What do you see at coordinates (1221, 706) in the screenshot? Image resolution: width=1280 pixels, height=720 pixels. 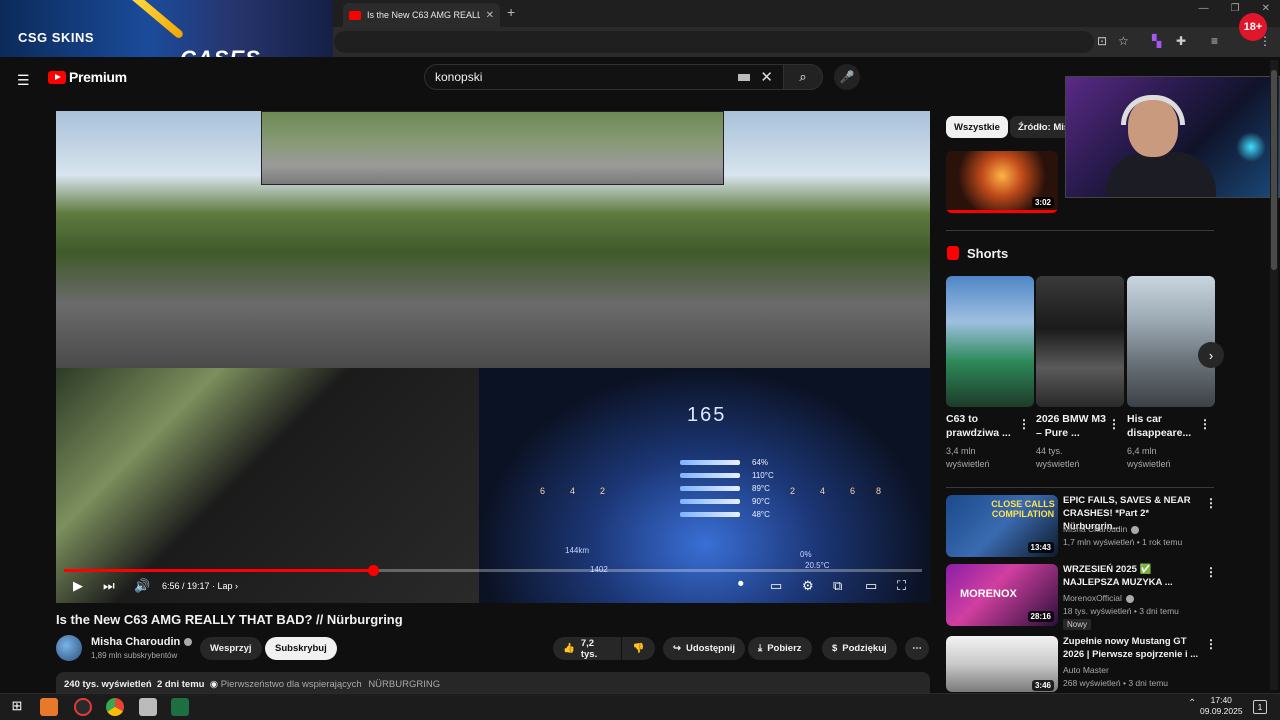 I see `taskbar-clock: 17:40 09.09.2025` at bounding box center [1221, 706].